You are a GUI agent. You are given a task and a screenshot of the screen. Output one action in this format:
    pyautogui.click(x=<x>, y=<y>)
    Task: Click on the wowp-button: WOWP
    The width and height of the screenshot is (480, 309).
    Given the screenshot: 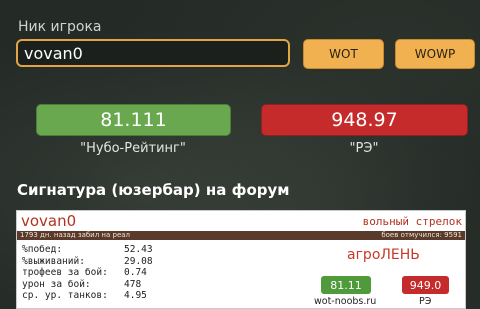 What is the action you would take?
    pyautogui.click(x=435, y=54)
    